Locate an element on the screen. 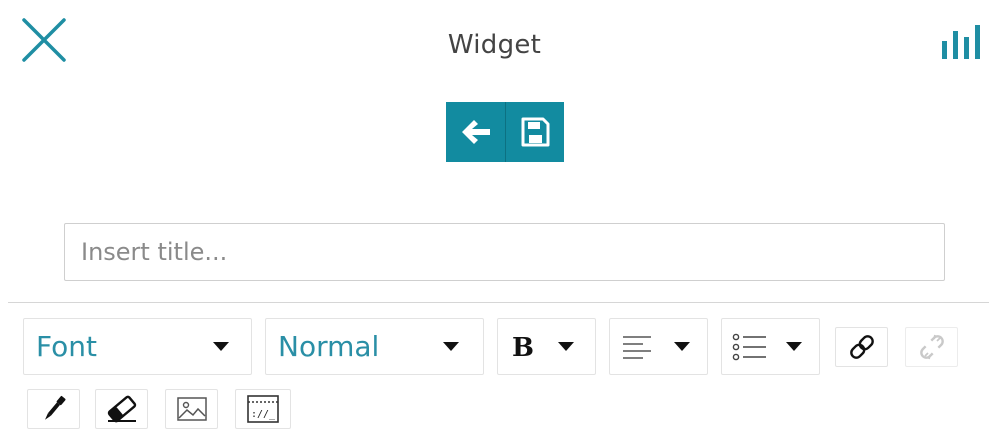 Image resolution: width=989 pixels, height=434 pixels. link-button is located at coordinates (861, 347).